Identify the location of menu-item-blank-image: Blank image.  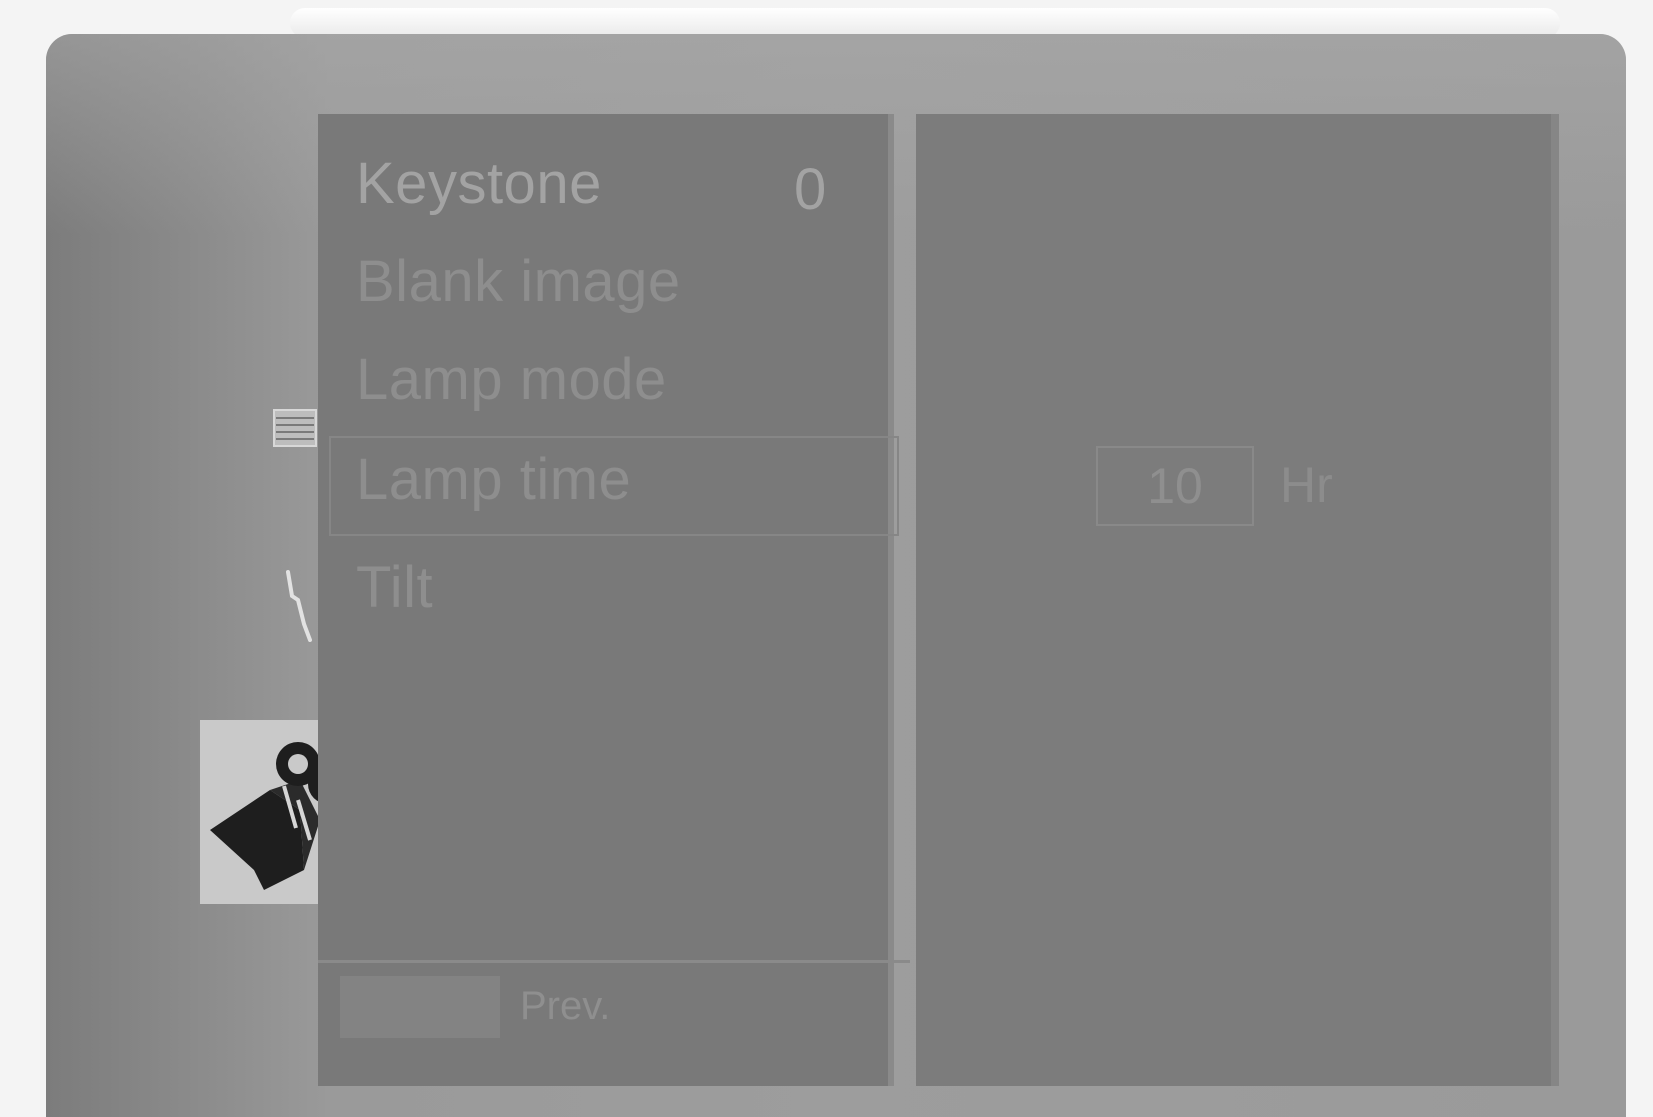
(518, 281).